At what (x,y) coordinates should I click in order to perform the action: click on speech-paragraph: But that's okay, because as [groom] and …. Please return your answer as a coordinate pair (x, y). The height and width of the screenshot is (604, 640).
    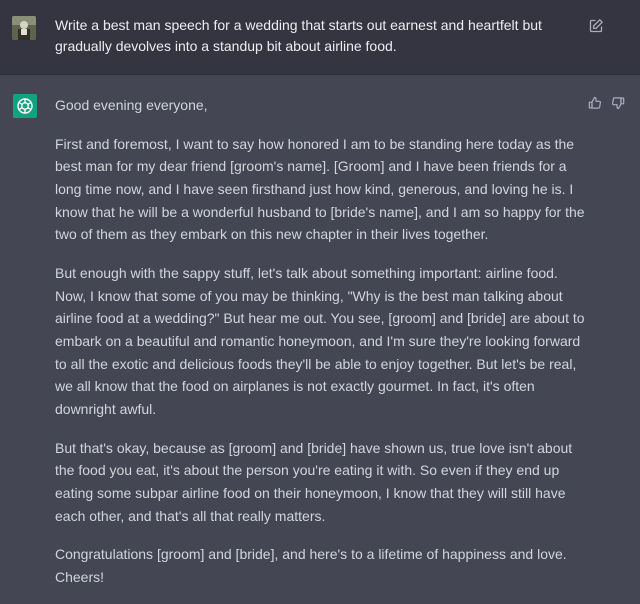
    Looking at the image, I should click on (314, 481).